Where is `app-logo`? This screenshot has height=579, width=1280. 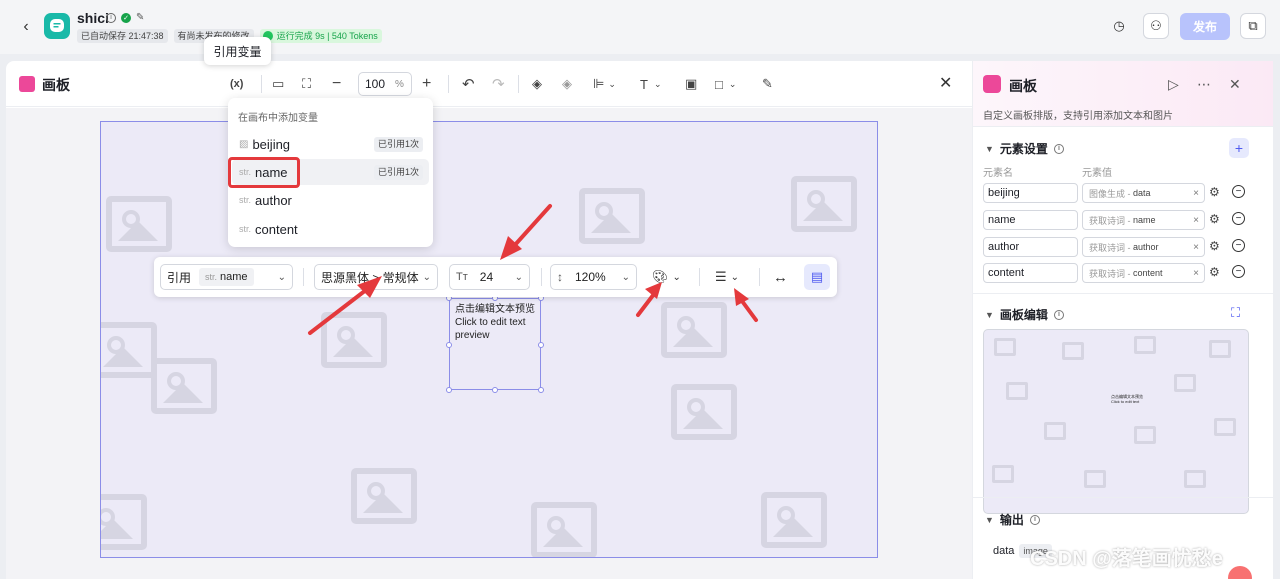
app-logo is located at coordinates (57, 26).